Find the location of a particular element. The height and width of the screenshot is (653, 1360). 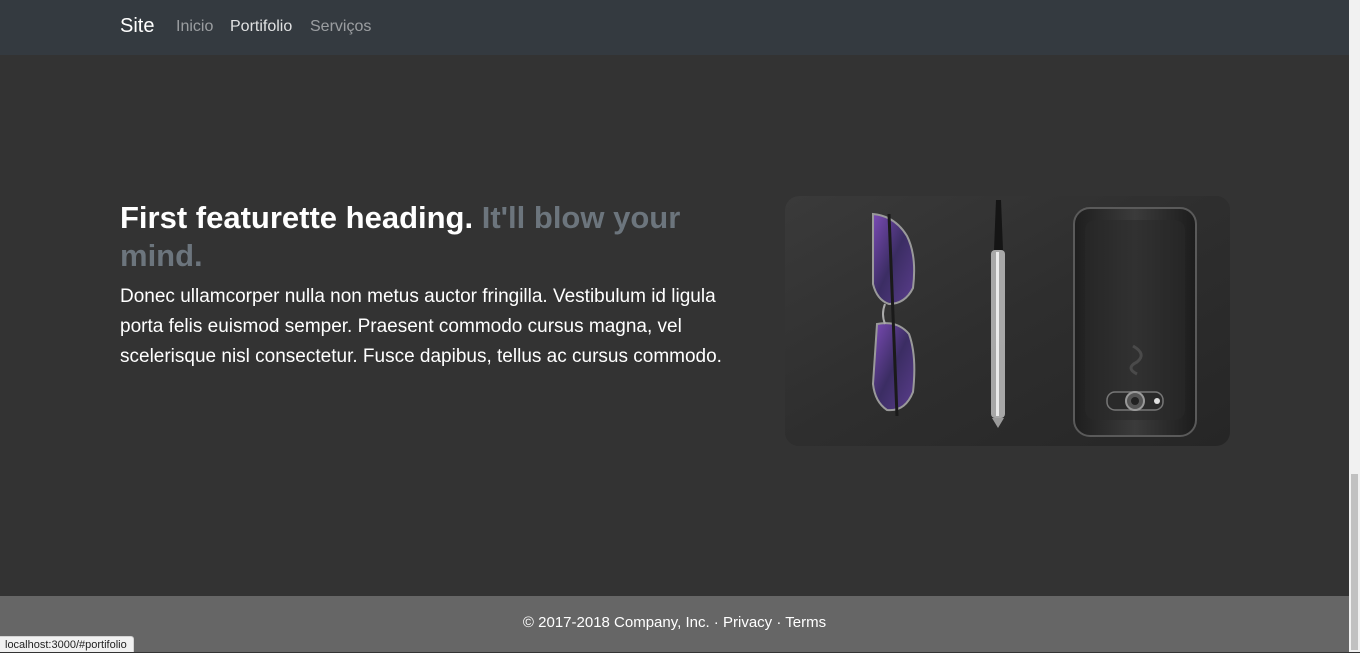

scrollbar-thumb is located at coordinates (1354, 562).